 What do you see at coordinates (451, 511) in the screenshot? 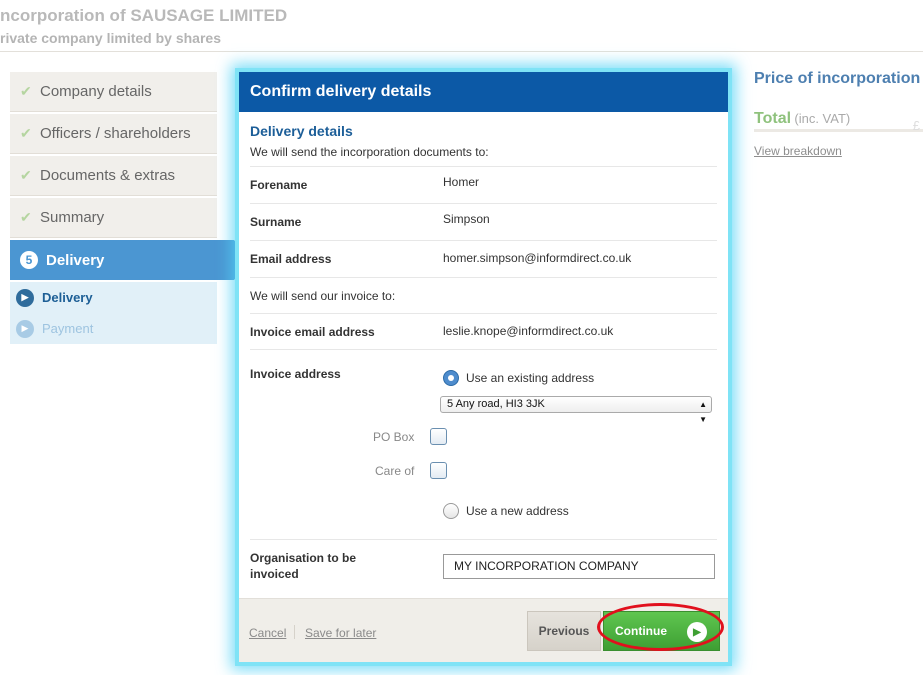
I see `new-address-radio` at bounding box center [451, 511].